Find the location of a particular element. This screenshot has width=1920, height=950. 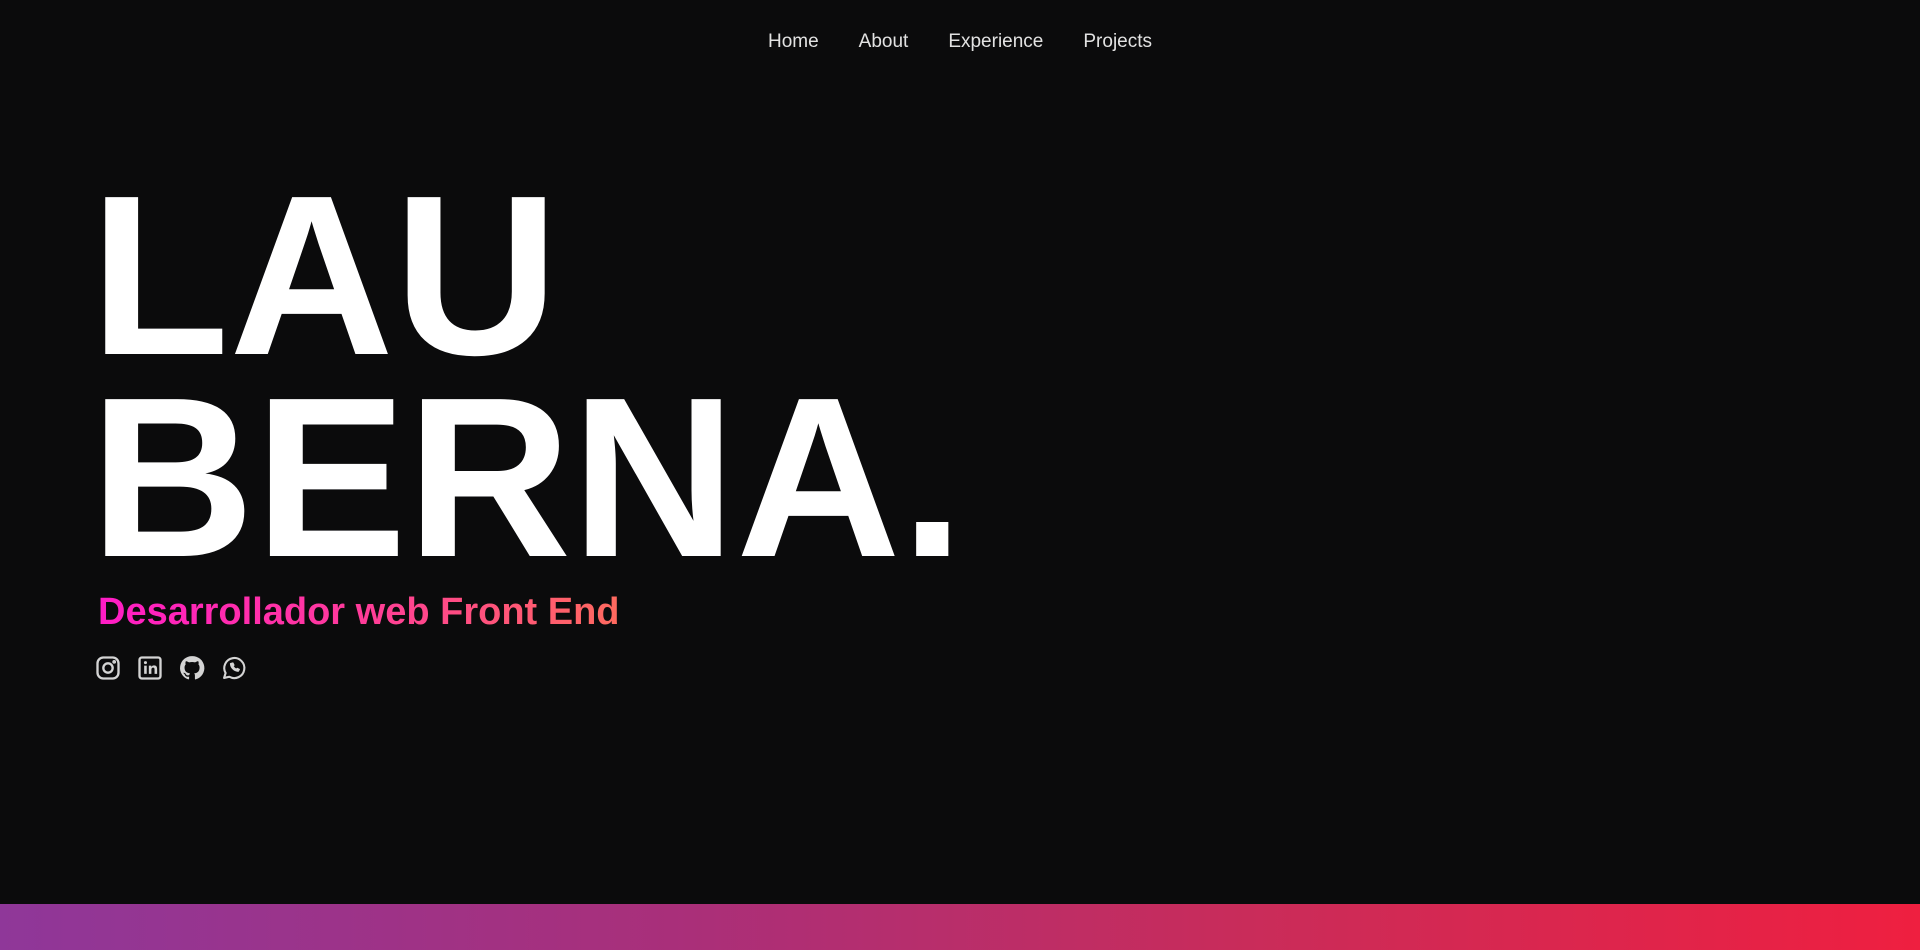

bottom-gradient-bar is located at coordinates (960, 927).